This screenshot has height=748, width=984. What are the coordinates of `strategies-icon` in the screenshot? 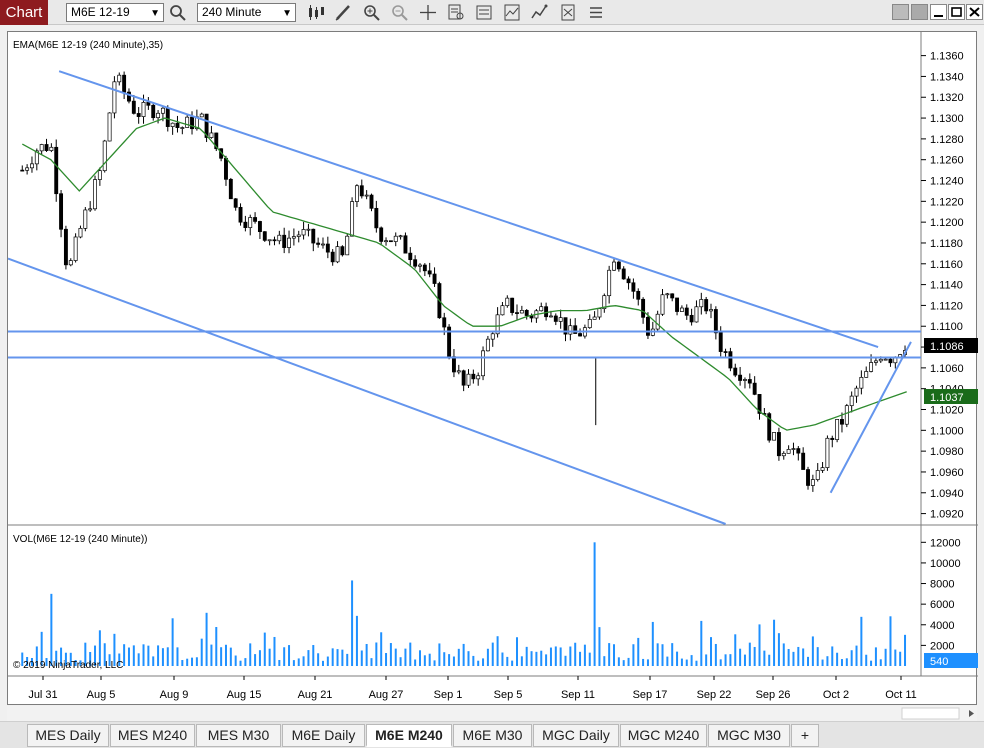 It's located at (540, 12).